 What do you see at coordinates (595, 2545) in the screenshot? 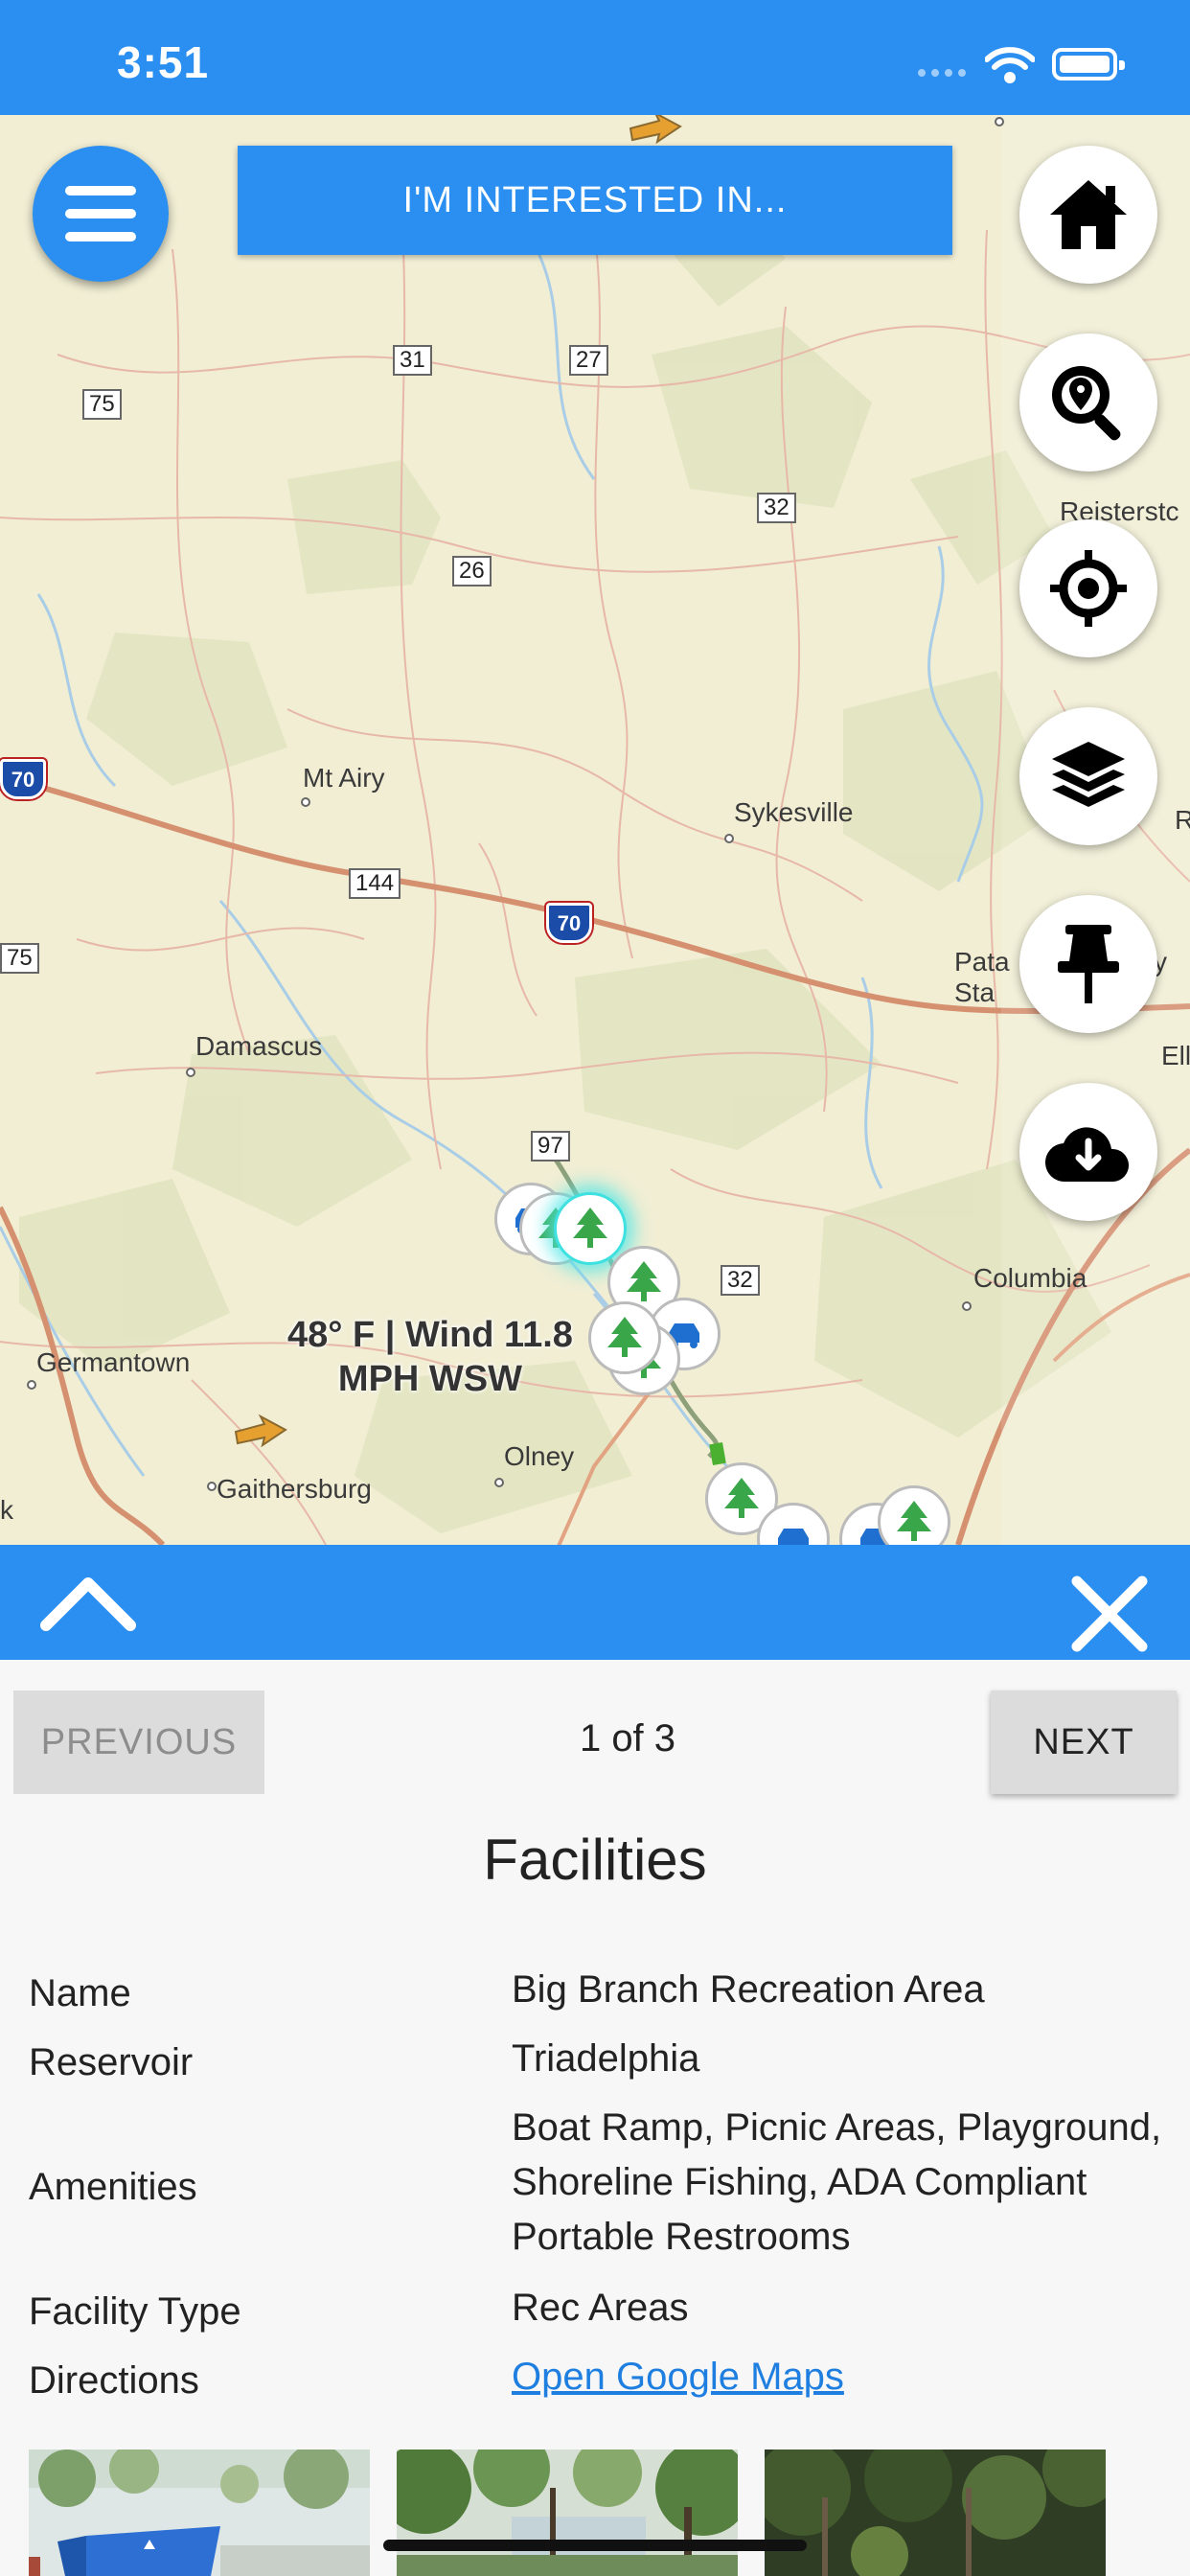
I see `home-indicator` at bounding box center [595, 2545].